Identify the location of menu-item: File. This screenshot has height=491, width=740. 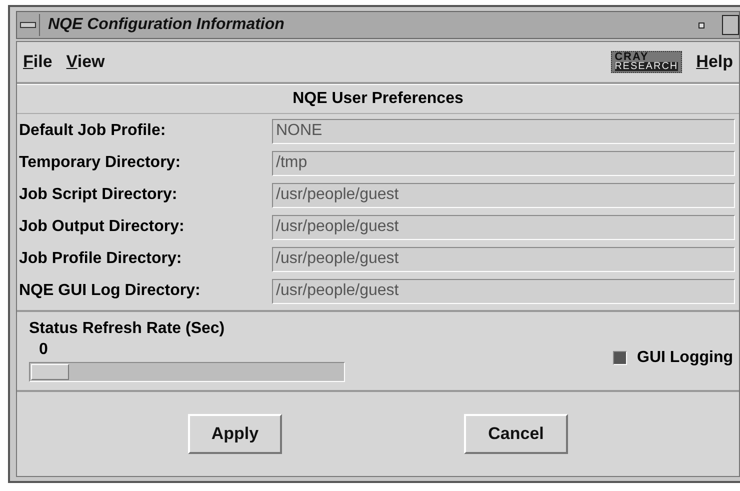
(37, 62).